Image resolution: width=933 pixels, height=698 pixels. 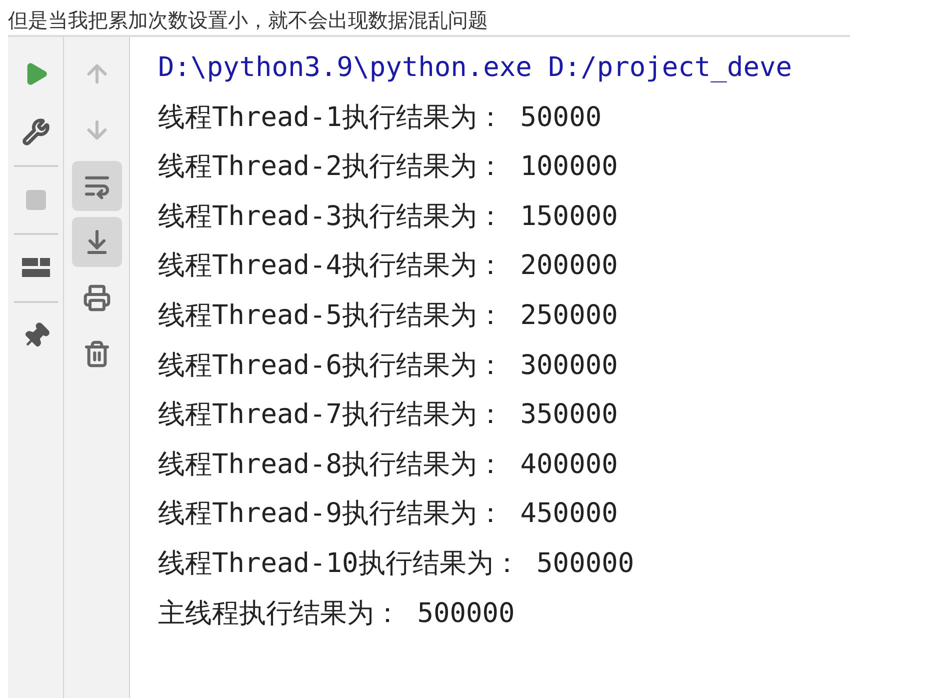 What do you see at coordinates (388, 315) in the screenshot?
I see `console-output-line: 线程Thread-5执行结果为： 250000` at bounding box center [388, 315].